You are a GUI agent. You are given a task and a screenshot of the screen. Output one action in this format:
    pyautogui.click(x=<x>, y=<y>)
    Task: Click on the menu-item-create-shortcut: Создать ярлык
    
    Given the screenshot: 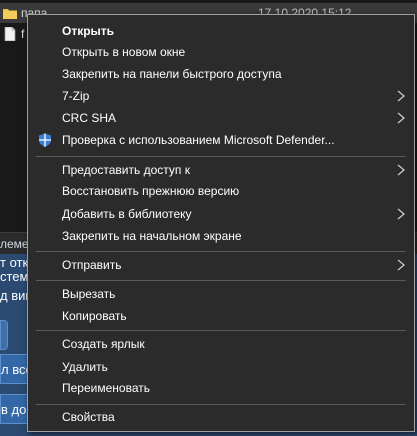 What is the action you would take?
    pyautogui.click(x=221, y=344)
    